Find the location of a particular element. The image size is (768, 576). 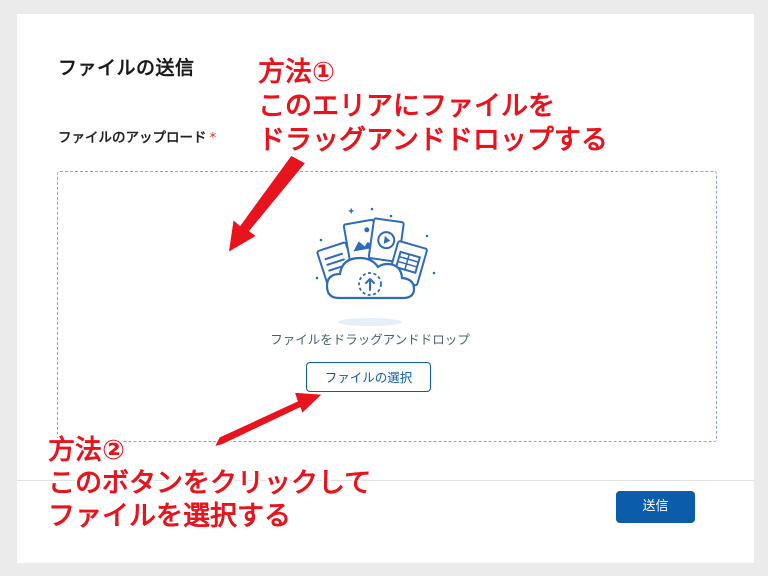

annotation-method-2: 方法② このボタンをクリックして ファイルを選択する is located at coordinates (209, 483).